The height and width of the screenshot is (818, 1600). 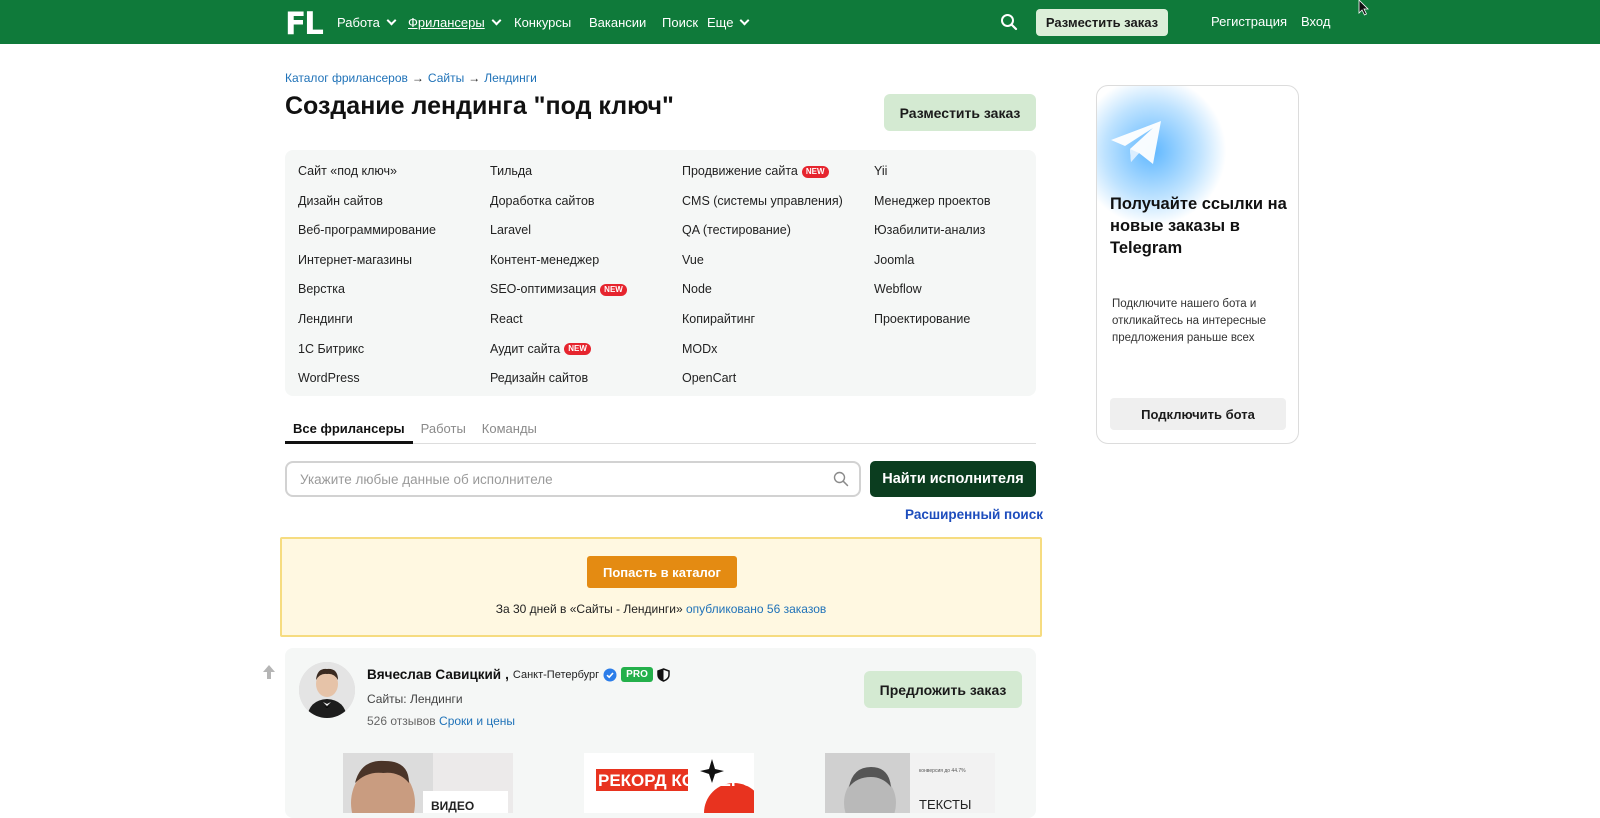 What do you see at coordinates (1249, 21) in the screenshot?
I see `register-link: Регистрация` at bounding box center [1249, 21].